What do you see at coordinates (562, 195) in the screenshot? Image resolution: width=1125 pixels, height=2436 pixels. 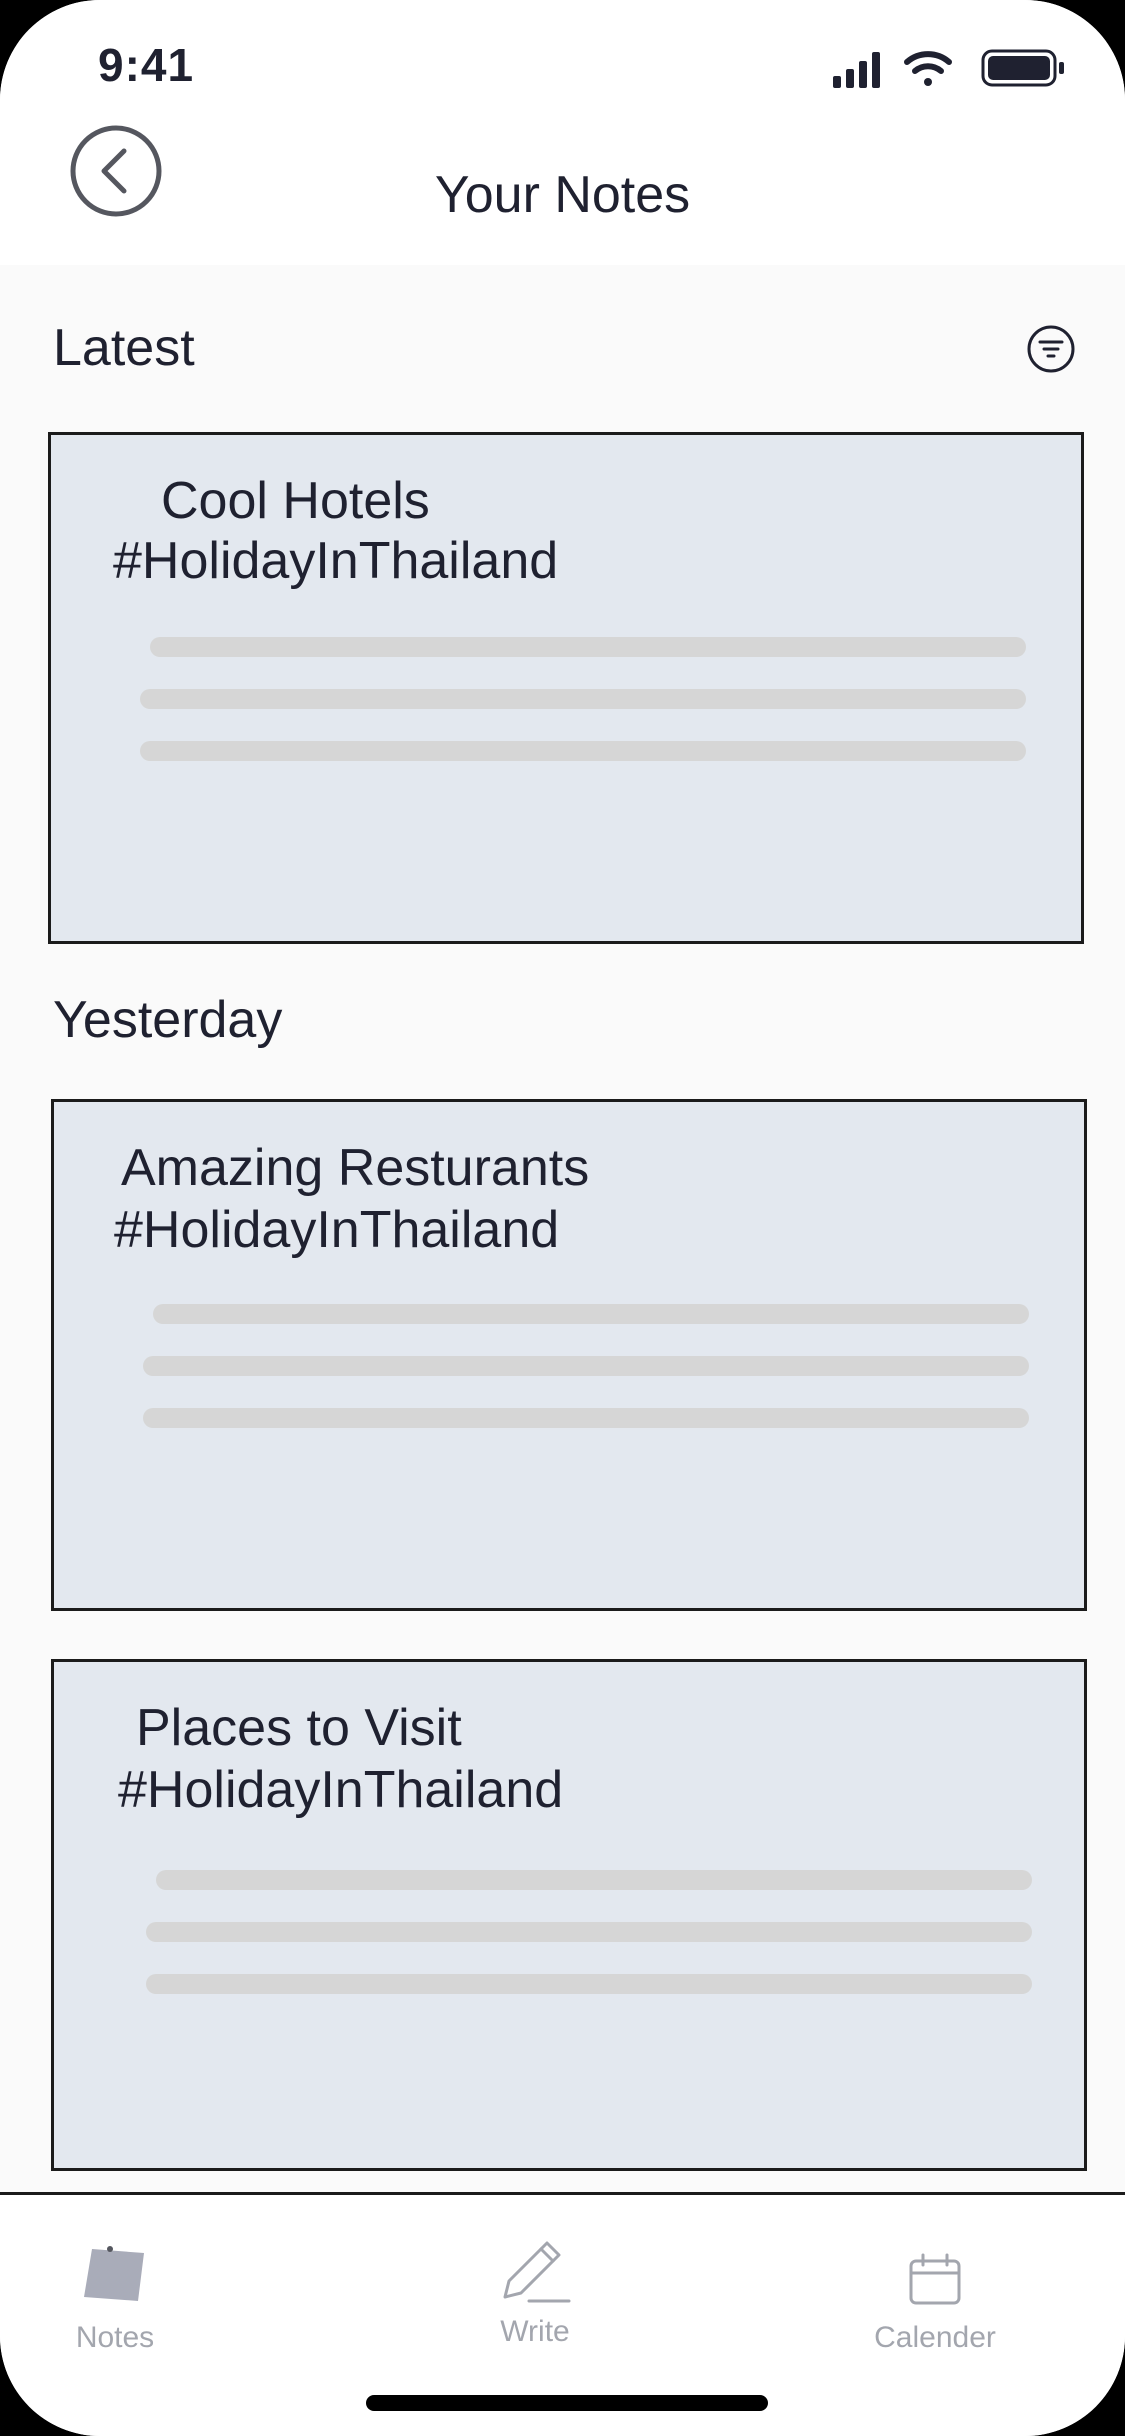 I see `page-title: Your Notes` at bounding box center [562, 195].